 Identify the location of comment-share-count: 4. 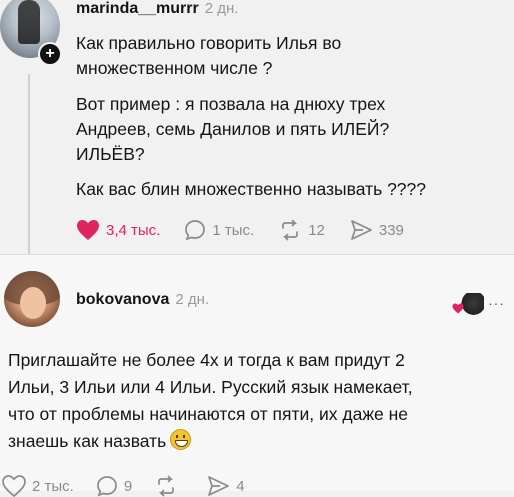
(240, 486).